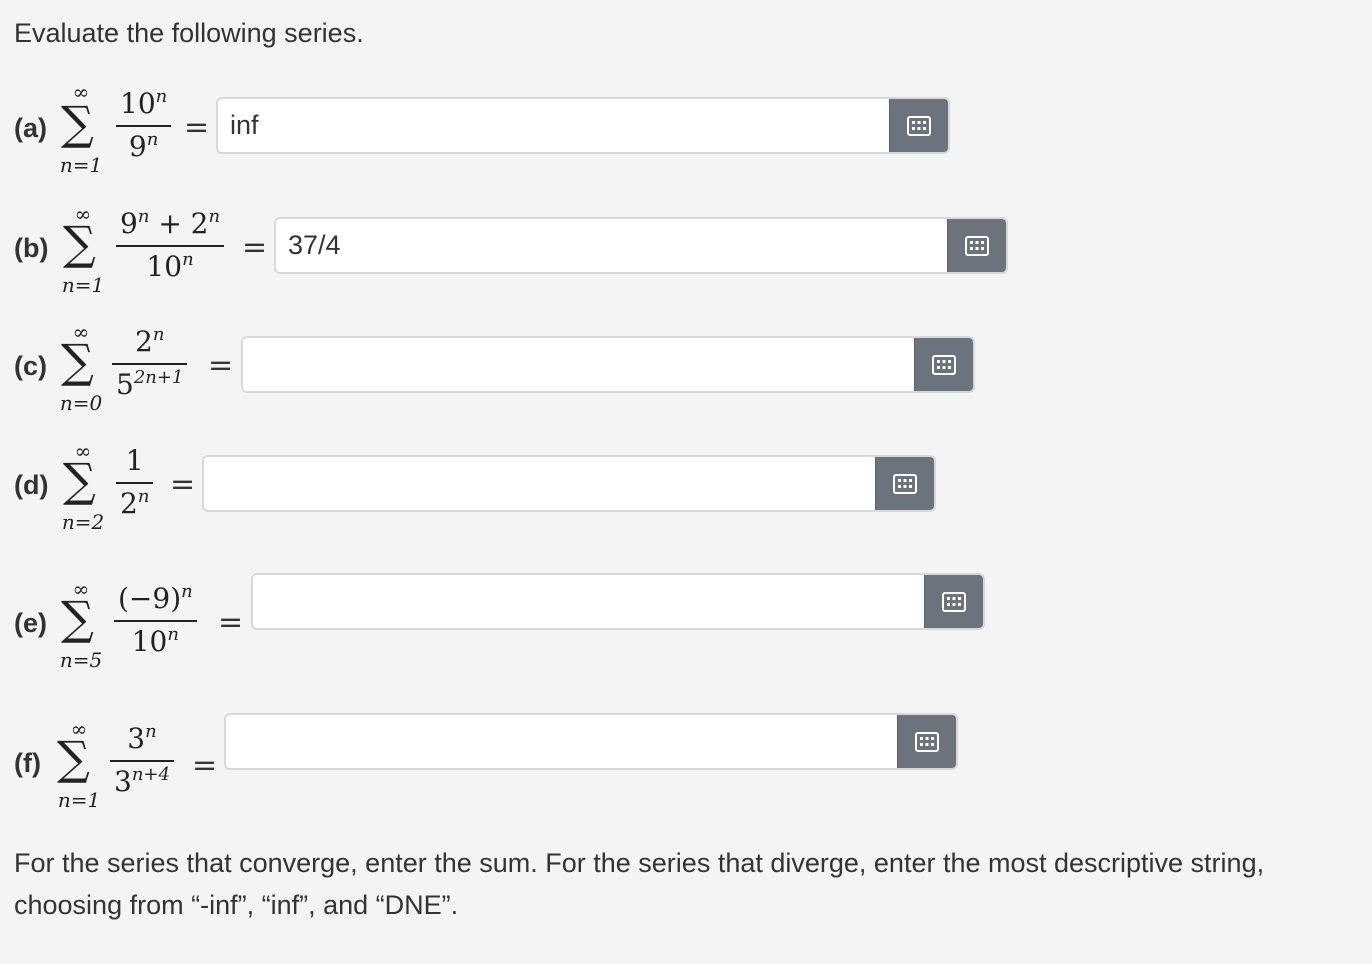  I want to click on fraction: 2n 52n+1, so click(150, 363).